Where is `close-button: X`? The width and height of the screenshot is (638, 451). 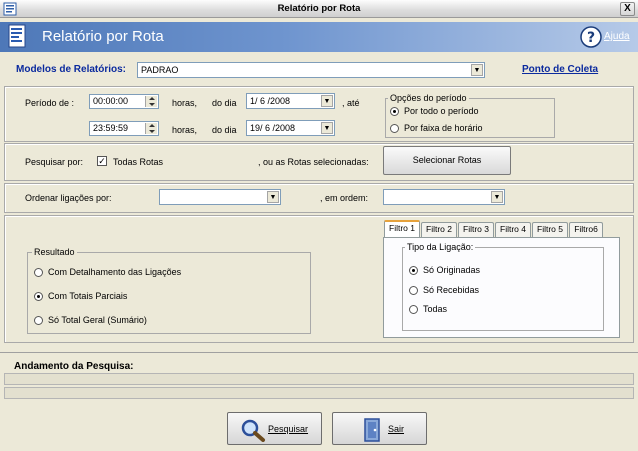 close-button: X is located at coordinates (627, 9).